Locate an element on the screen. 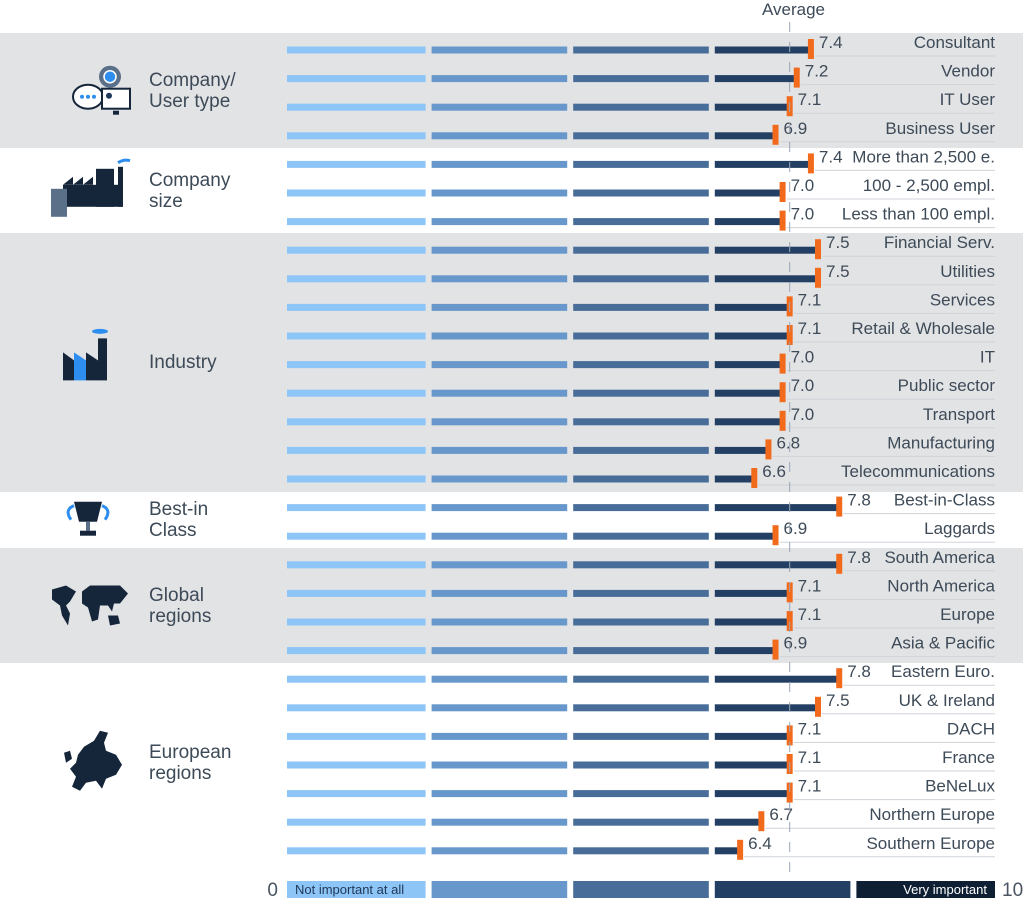  europe-map-icon is located at coordinates (93, 760).